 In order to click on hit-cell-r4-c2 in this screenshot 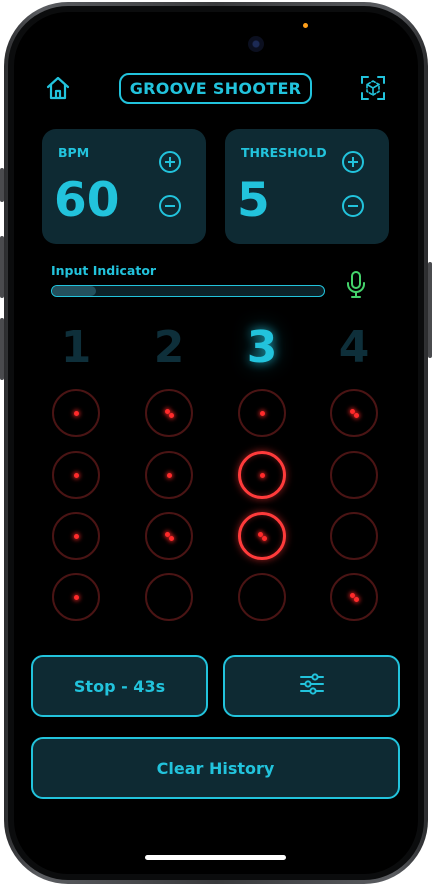, I will do `click(169, 597)`.